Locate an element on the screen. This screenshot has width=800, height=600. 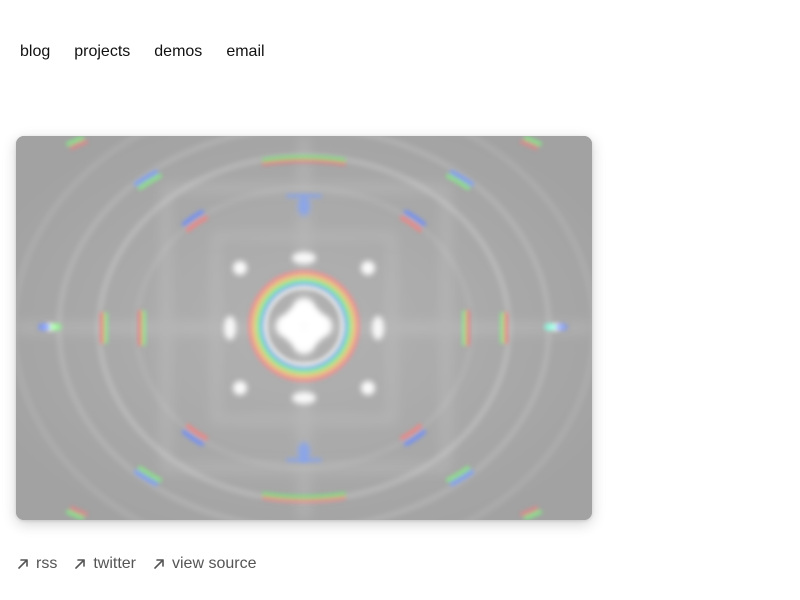
footer-link-view-source: view source is located at coordinates (204, 564).